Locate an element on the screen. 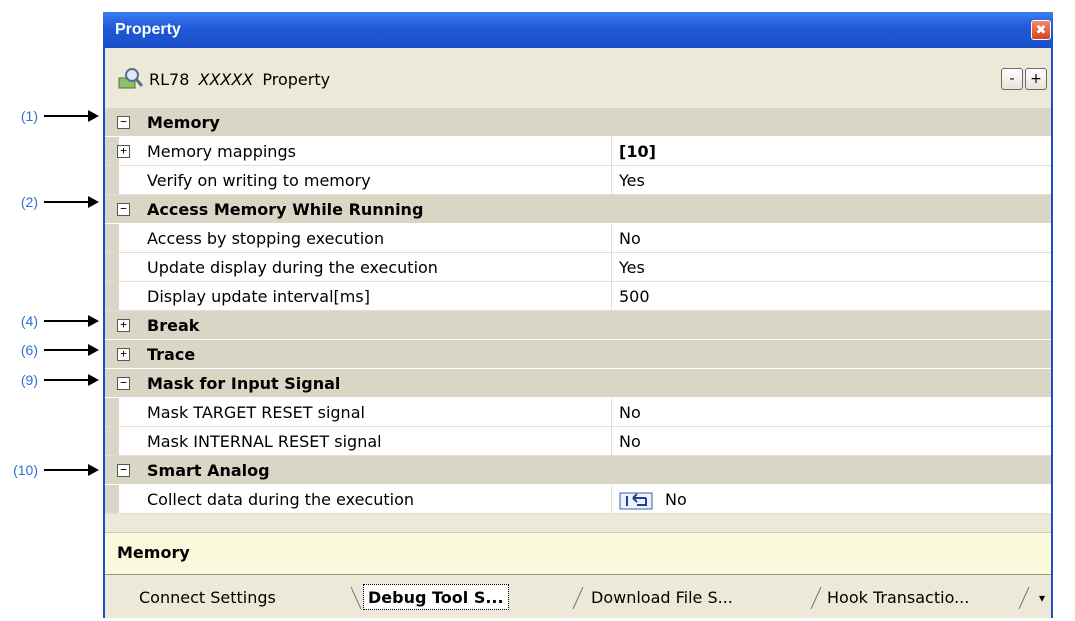  category-label: Memory is located at coordinates (183, 122).